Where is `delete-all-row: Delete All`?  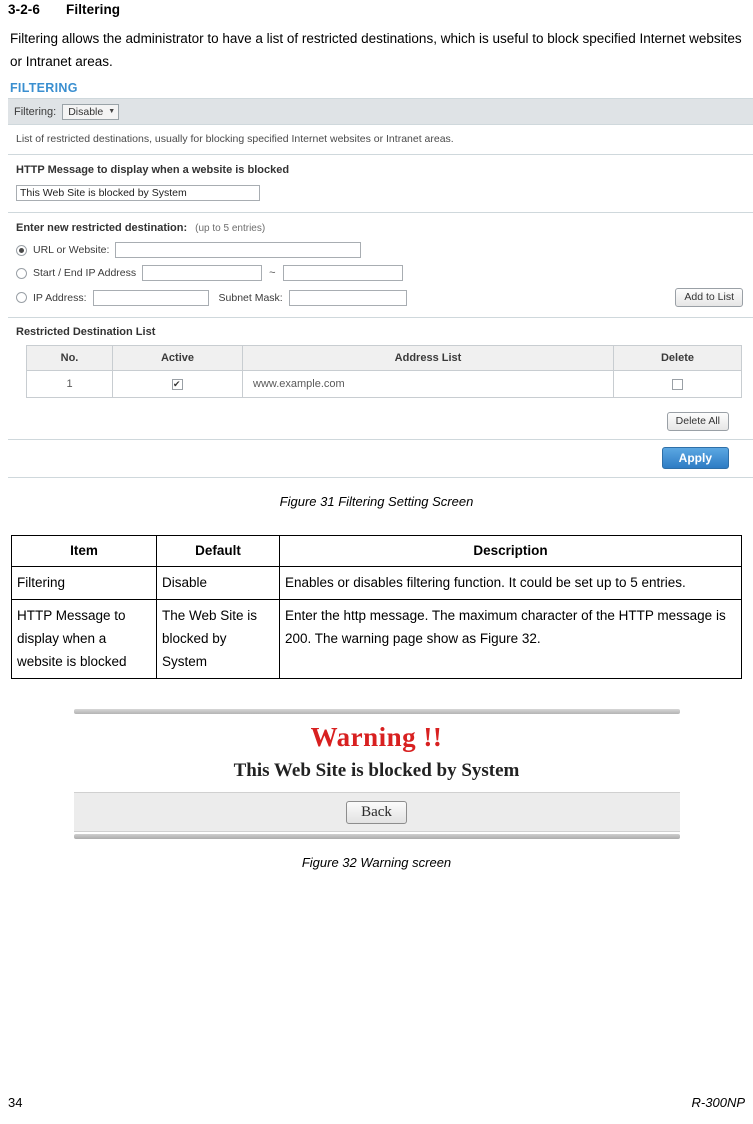 delete-all-row: Delete All is located at coordinates (380, 422).